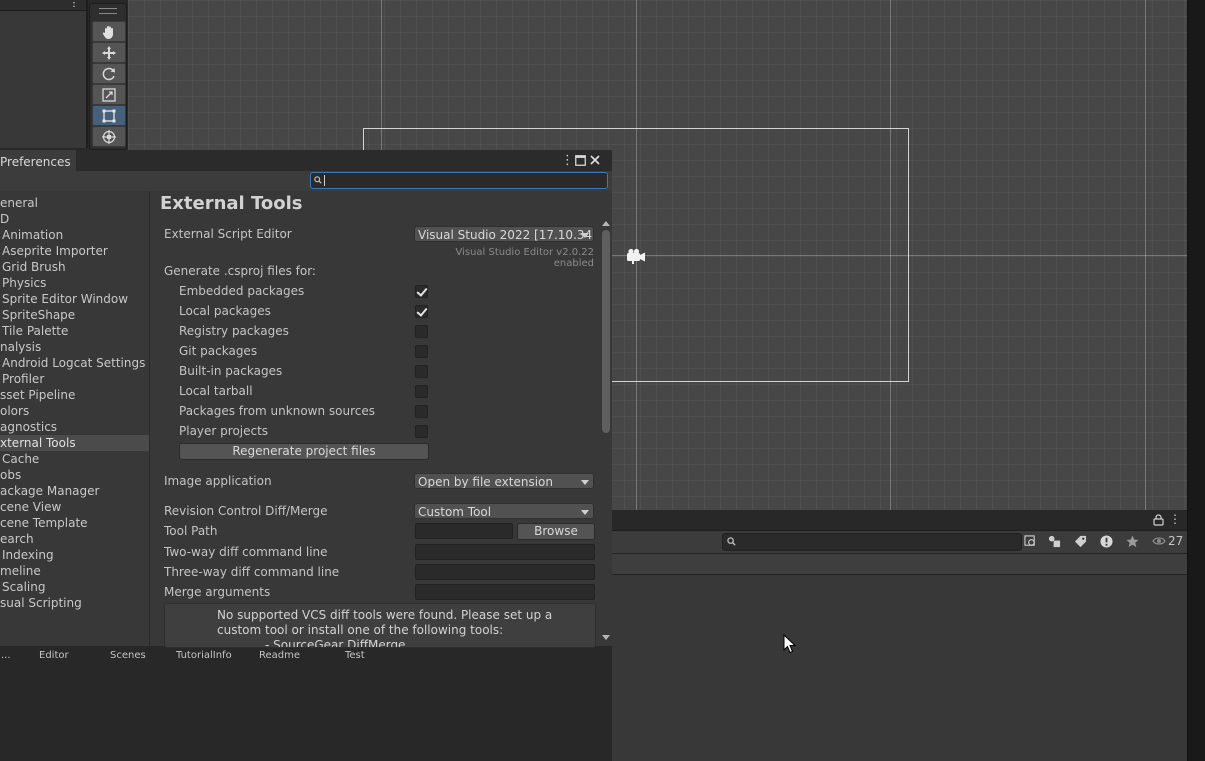  Describe the element at coordinates (87, 74) in the screenshot. I see `panel-divider` at that location.